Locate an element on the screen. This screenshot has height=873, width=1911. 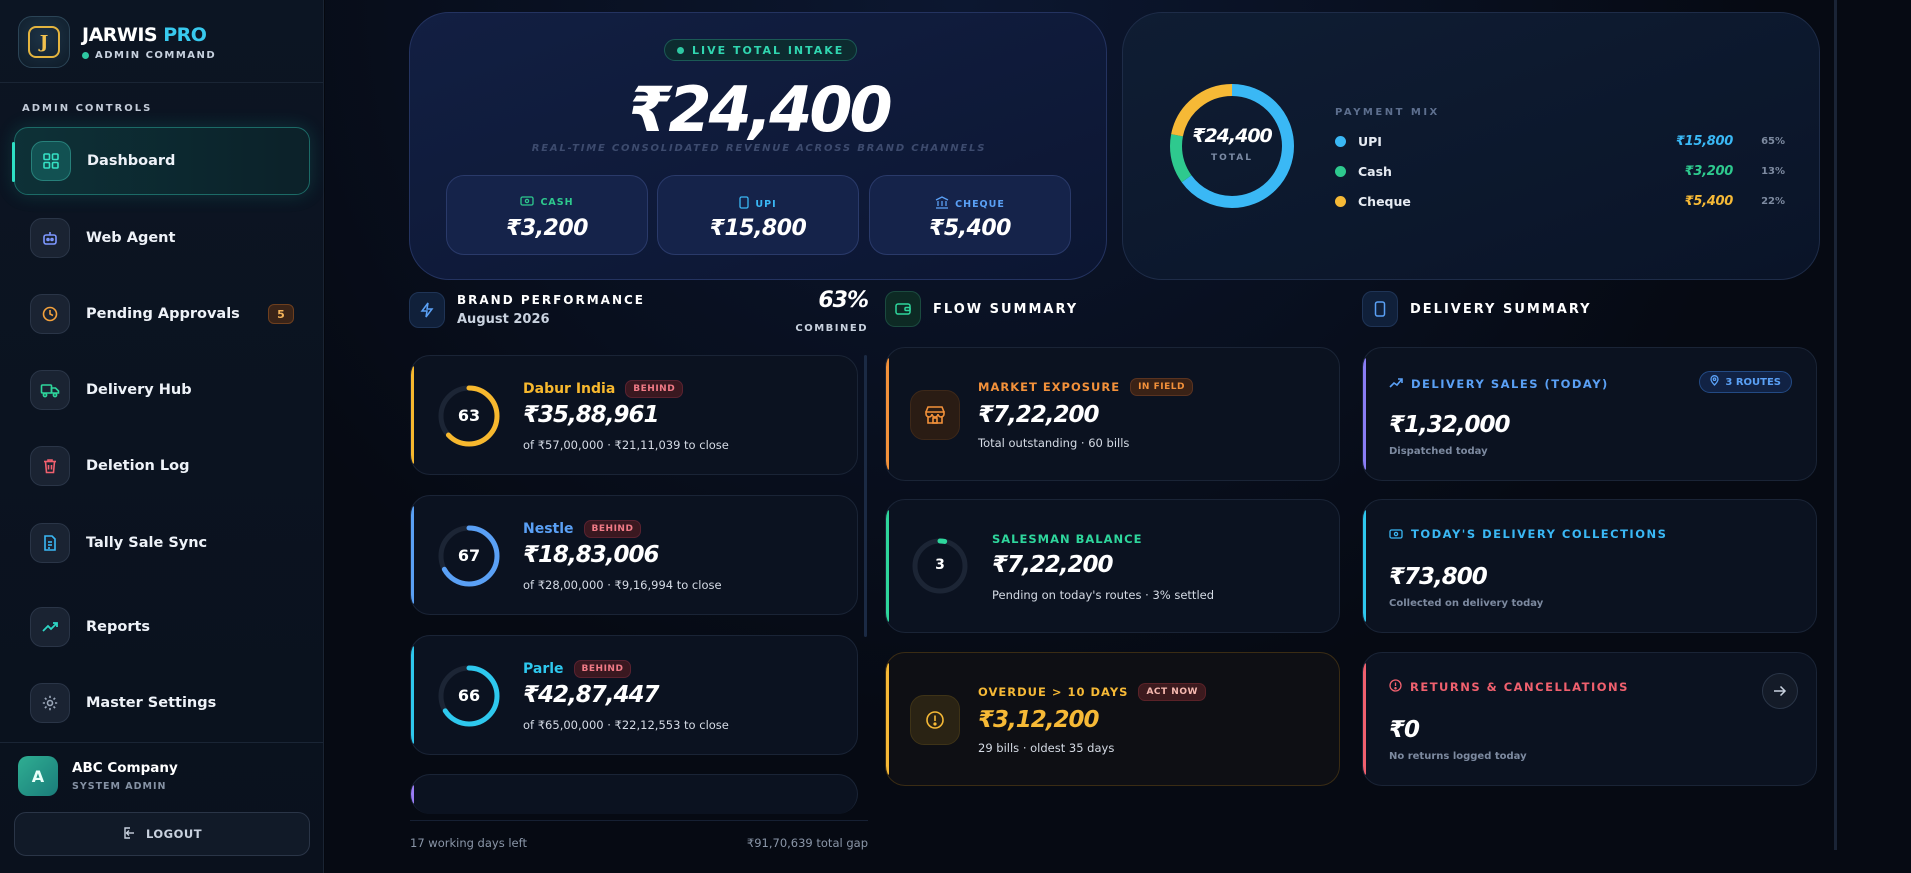
delivery-summary-title: DELIVERY SUMMARY is located at coordinates (1501, 309).